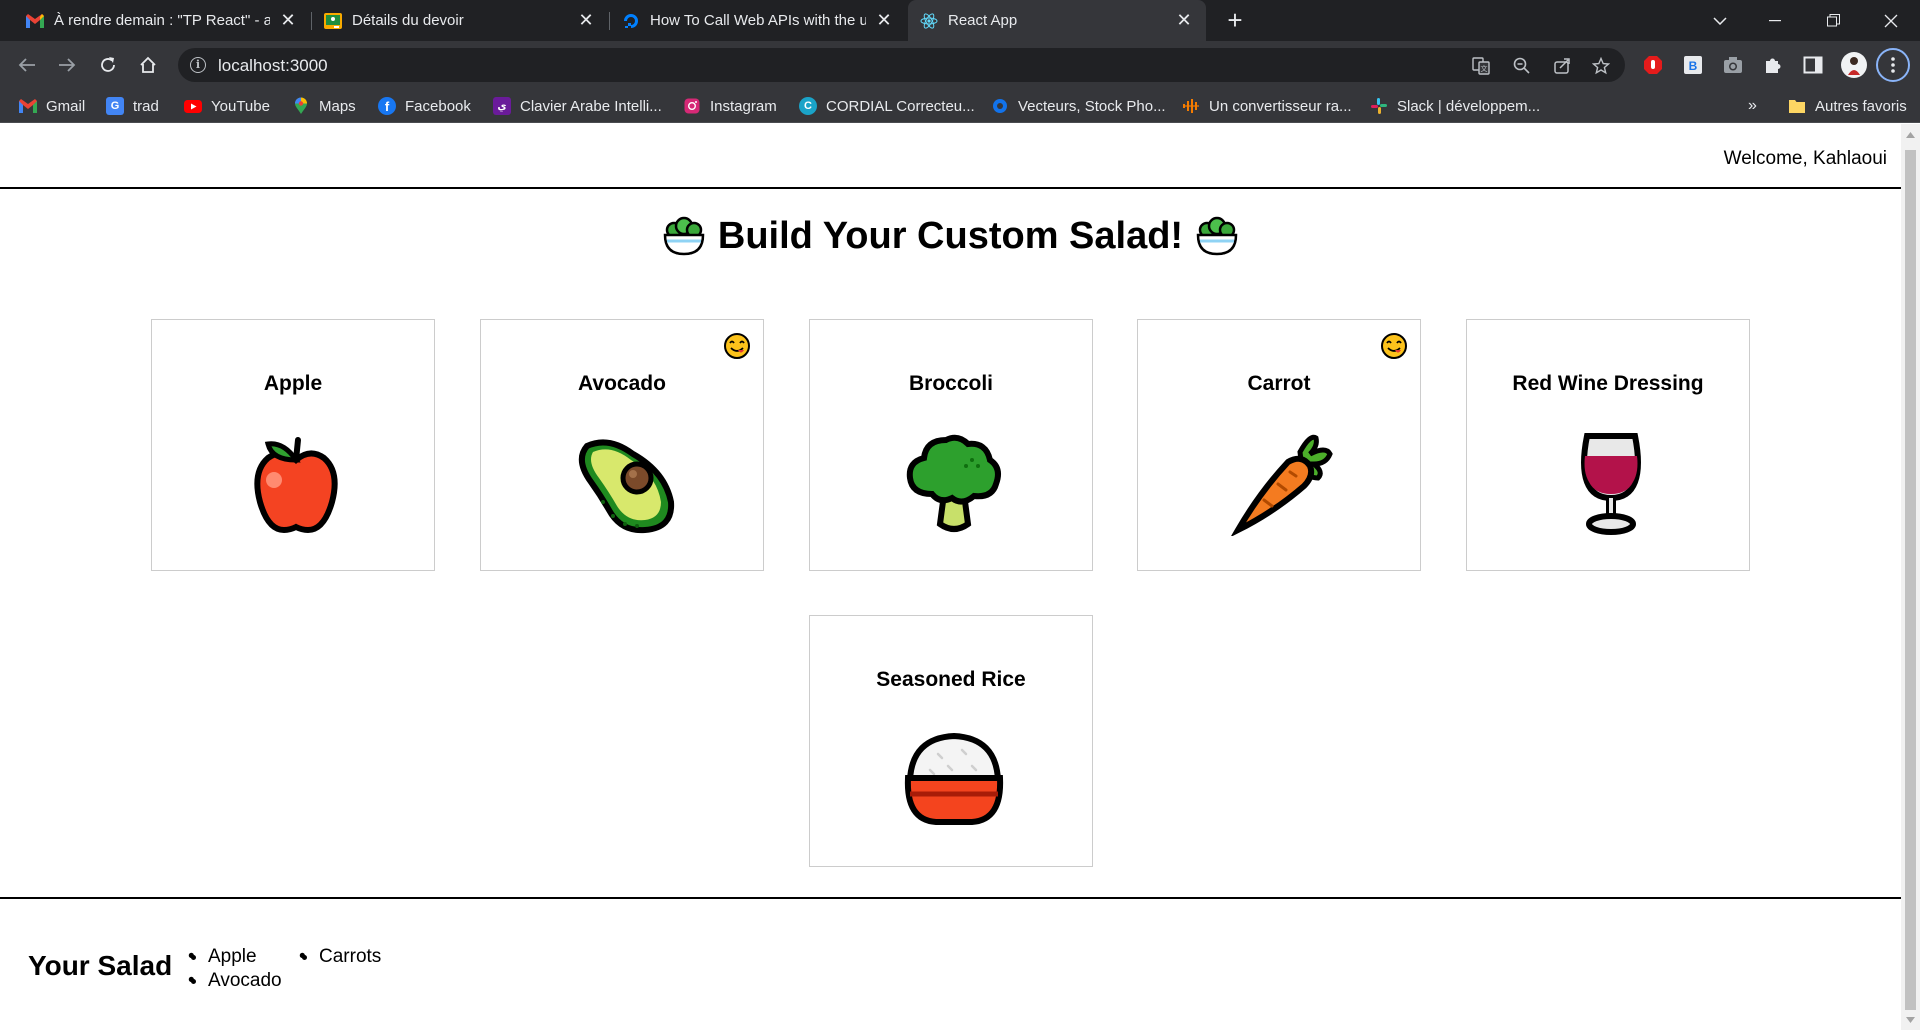 The height and width of the screenshot is (1030, 1920). Describe the element at coordinates (308, 976) in the screenshot. I see `salad-item-list: Apple Avocado Carrots` at that location.